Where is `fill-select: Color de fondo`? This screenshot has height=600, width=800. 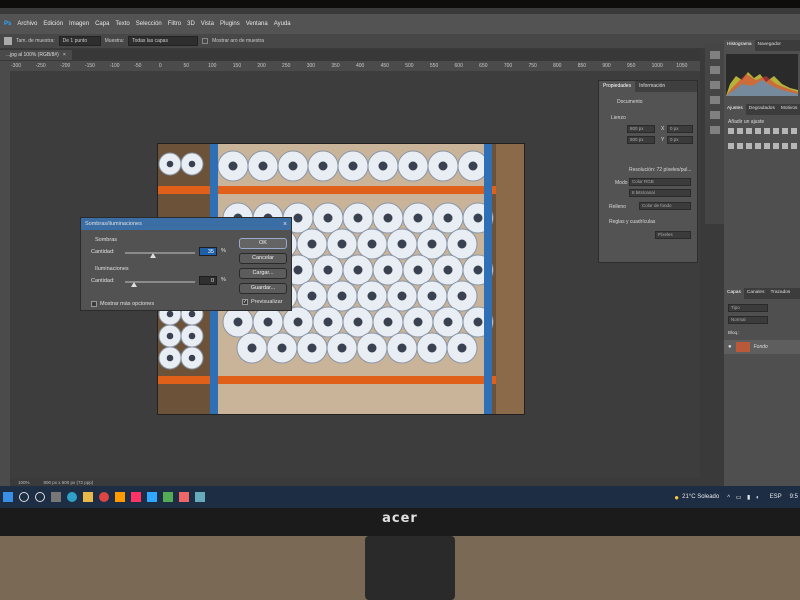 fill-select: Color de fondo is located at coordinates (665, 206).